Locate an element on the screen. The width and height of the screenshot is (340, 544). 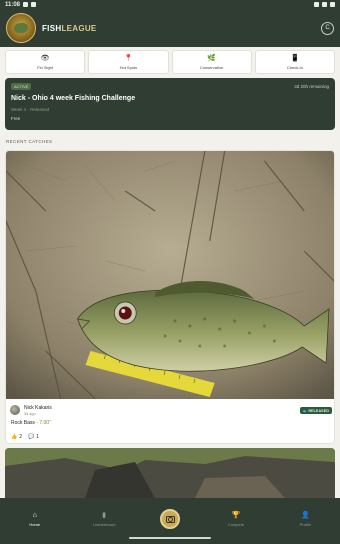
quick-action-label: Fin Sight is located at coordinates (45, 67).